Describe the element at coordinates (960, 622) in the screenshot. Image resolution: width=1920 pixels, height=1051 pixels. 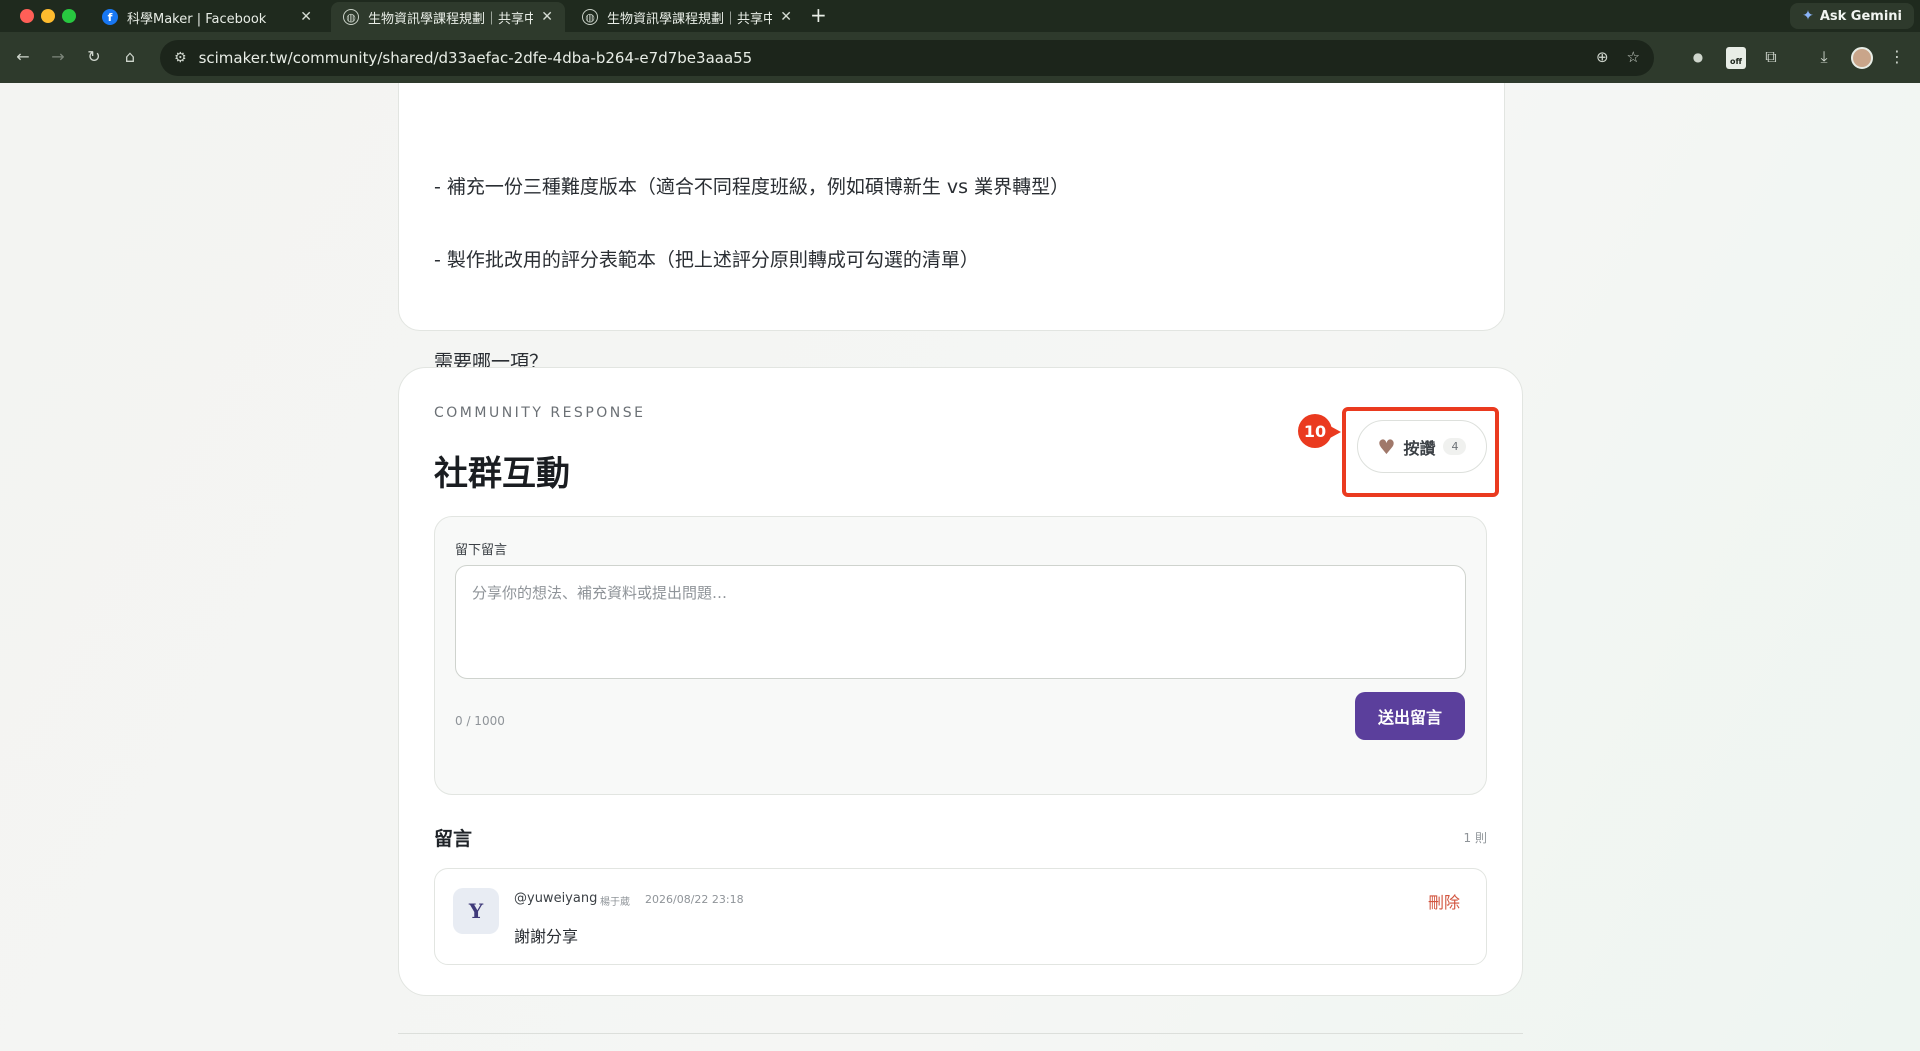
I see `comment-input` at that location.